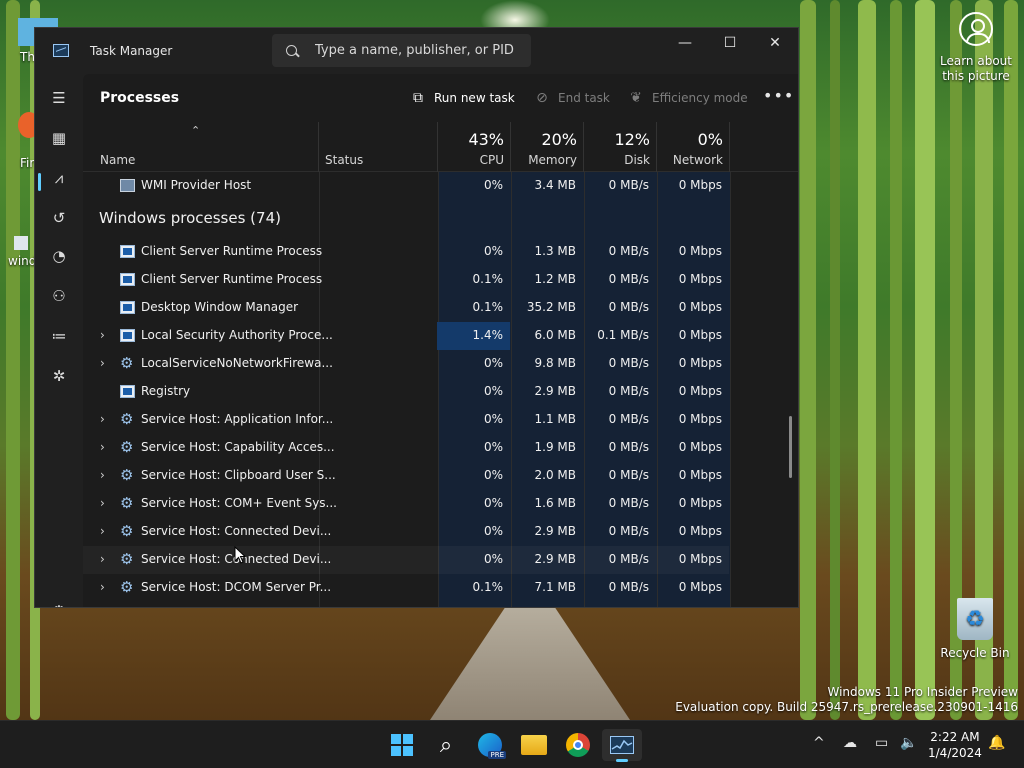 Image resolution: width=1024 pixels, height=768 pixels. Describe the element at coordinates (490, 745) in the screenshot. I see `edge-beta-button: PRE` at that location.